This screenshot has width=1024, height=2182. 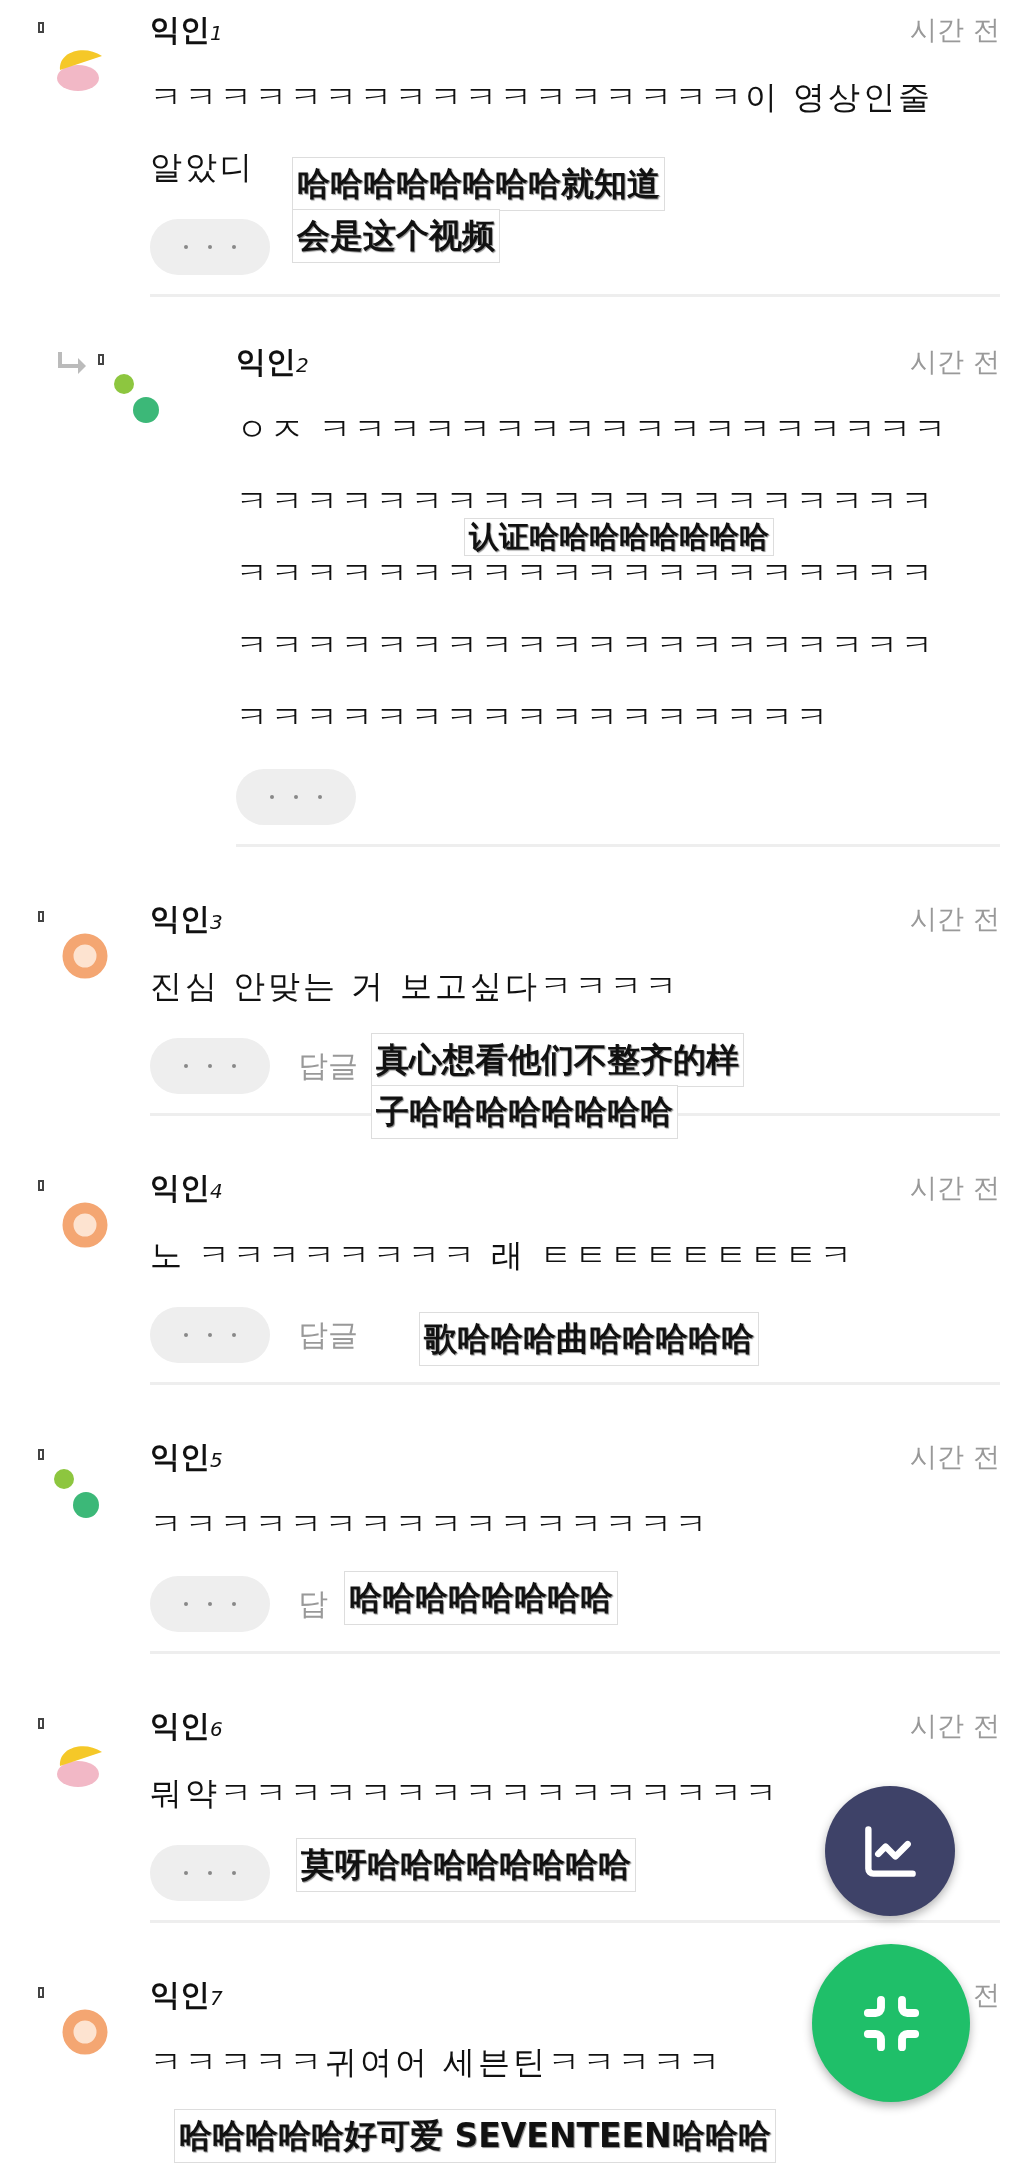 What do you see at coordinates (437, 2062) in the screenshot?
I see `comment-text: ㅋㅋㅋㅋㅋ귀여어 세븐틴ㅋㅋㅋㅋㅋ` at bounding box center [437, 2062].